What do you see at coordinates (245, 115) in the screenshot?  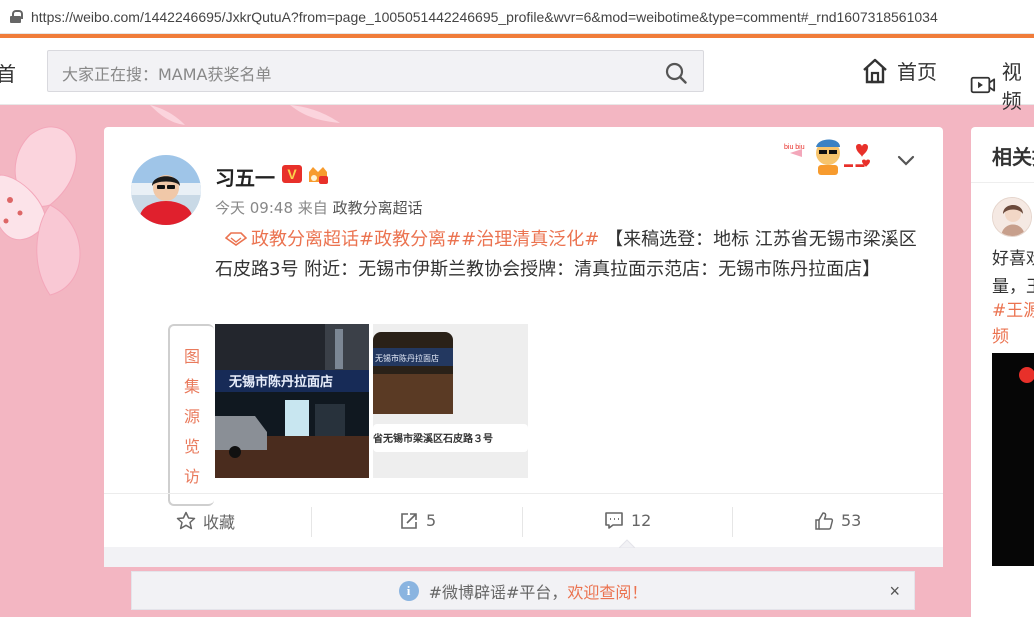 I see `petal-decoration` at bounding box center [245, 115].